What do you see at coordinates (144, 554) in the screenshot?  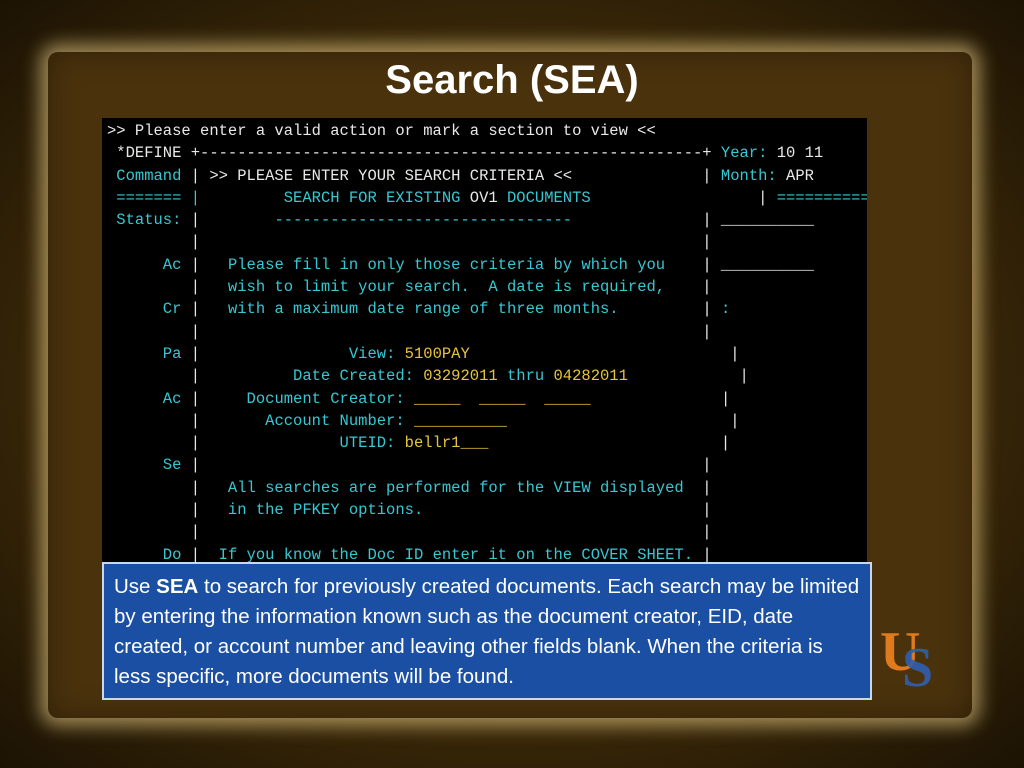 I see `terminal-segment: Do` at bounding box center [144, 554].